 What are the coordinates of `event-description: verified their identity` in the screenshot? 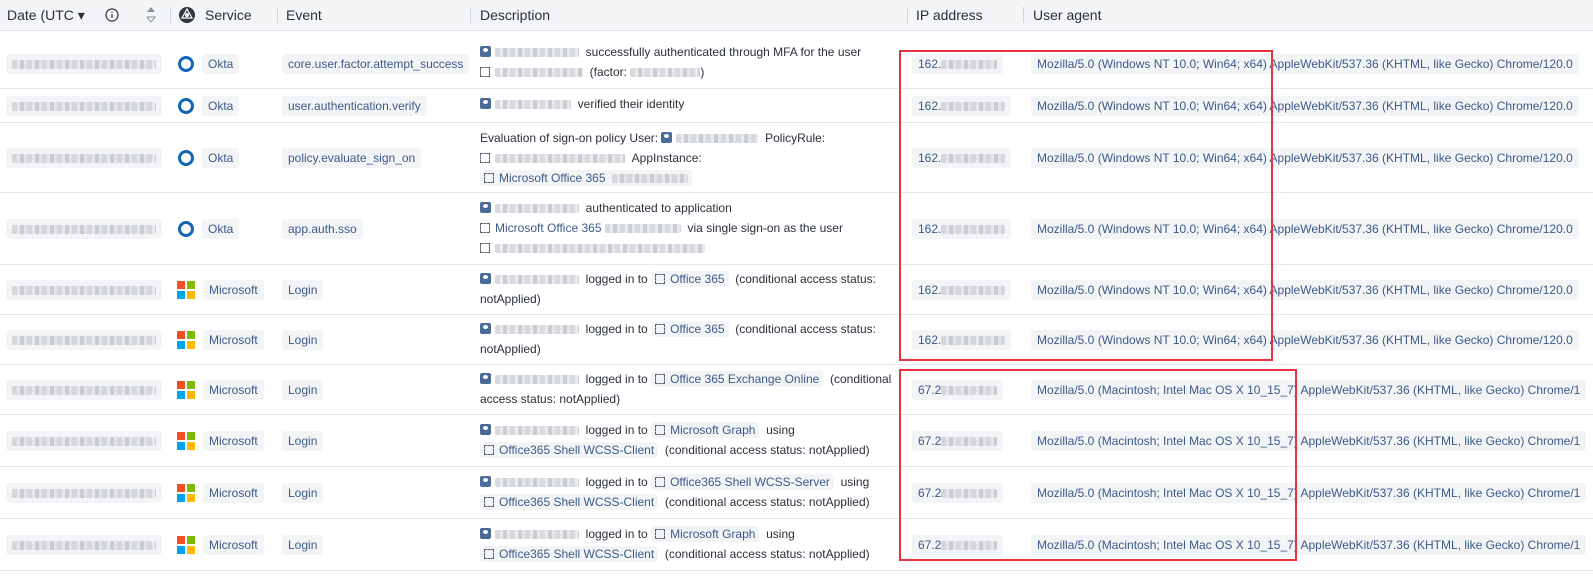 It's located at (690, 104).